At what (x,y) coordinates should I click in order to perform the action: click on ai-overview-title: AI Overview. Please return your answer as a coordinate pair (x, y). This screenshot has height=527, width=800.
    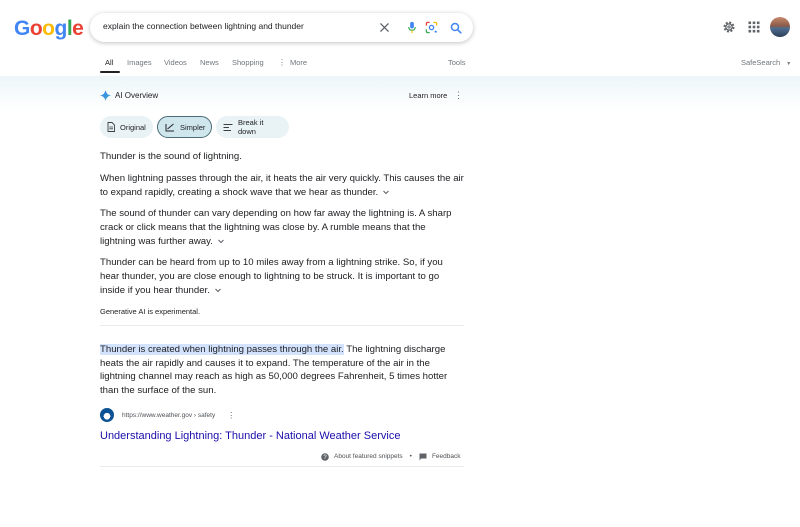
    Looking at the image, I should click on (137, 95).